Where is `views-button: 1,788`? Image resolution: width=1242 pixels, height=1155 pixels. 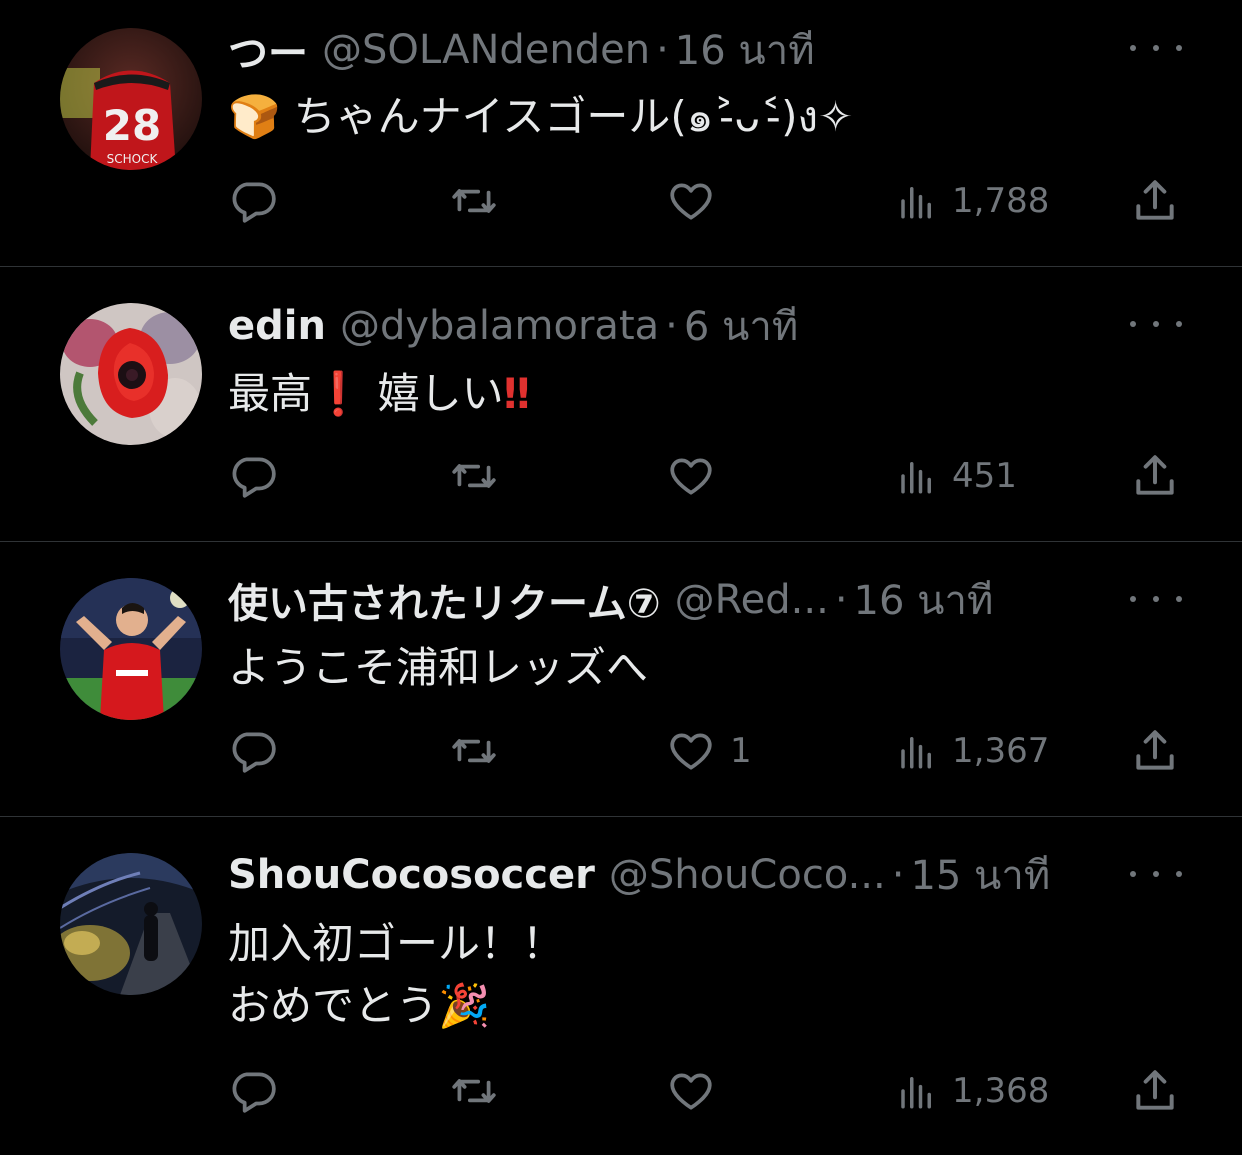 views-button: 1,788 is located at coordinates (972, 201).